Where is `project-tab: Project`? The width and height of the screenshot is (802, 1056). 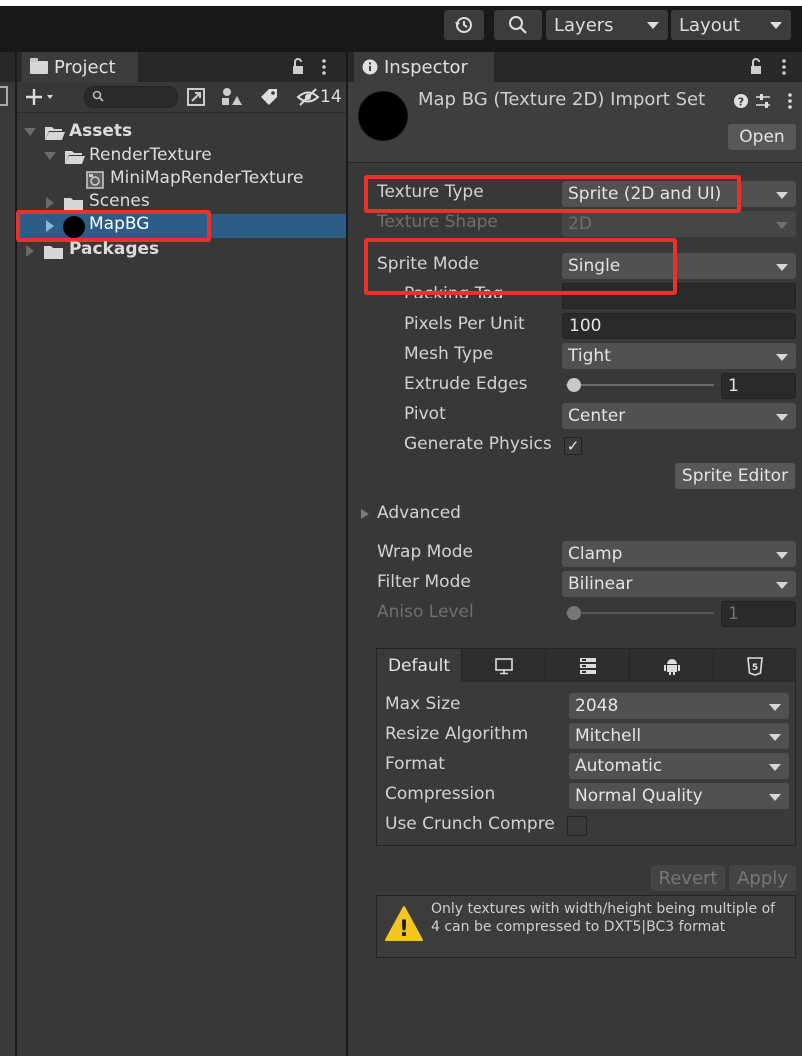
project-tab: Project is located at coordinates (80, 67).